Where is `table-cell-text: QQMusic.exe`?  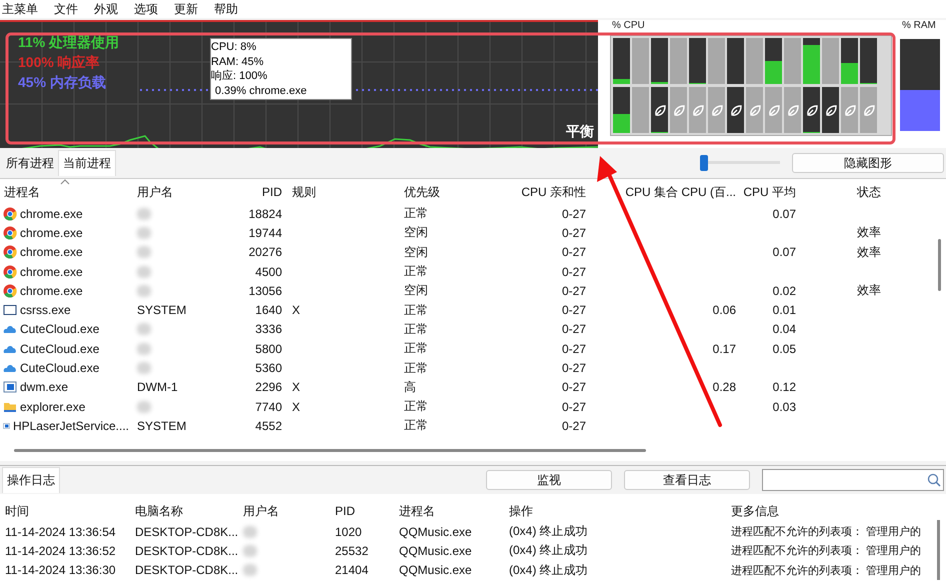 table-cell-text: QQMusic.exe is located at coordinates (435, 570).